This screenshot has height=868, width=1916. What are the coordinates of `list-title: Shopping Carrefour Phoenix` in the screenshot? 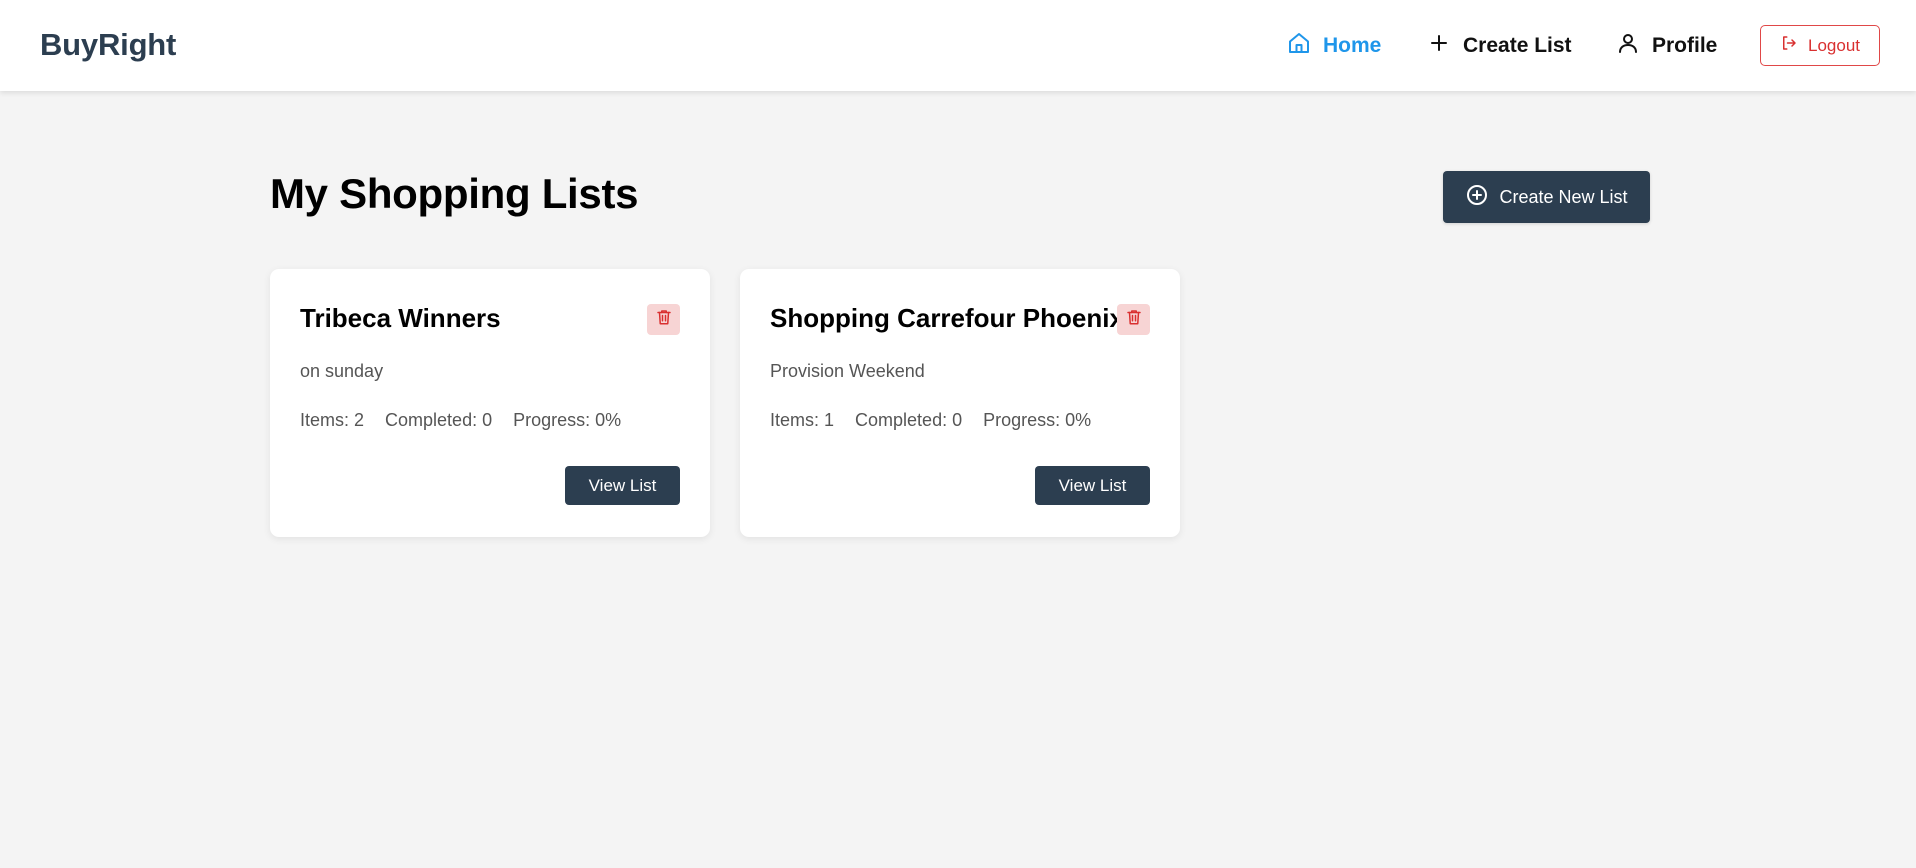 It's located at (947, 318).